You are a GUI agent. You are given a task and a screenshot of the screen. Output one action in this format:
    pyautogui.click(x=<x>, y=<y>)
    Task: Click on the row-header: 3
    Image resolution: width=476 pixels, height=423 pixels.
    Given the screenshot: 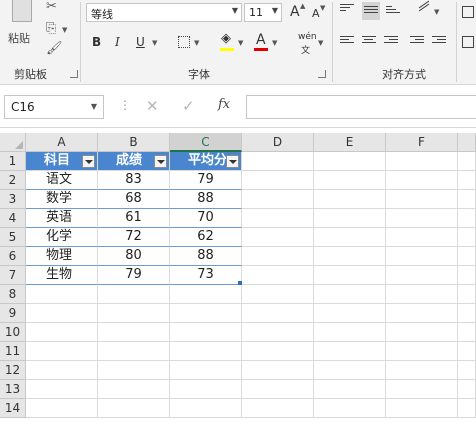 What is the action you would take?
    pyautogui.click(x=13, y=199)
    